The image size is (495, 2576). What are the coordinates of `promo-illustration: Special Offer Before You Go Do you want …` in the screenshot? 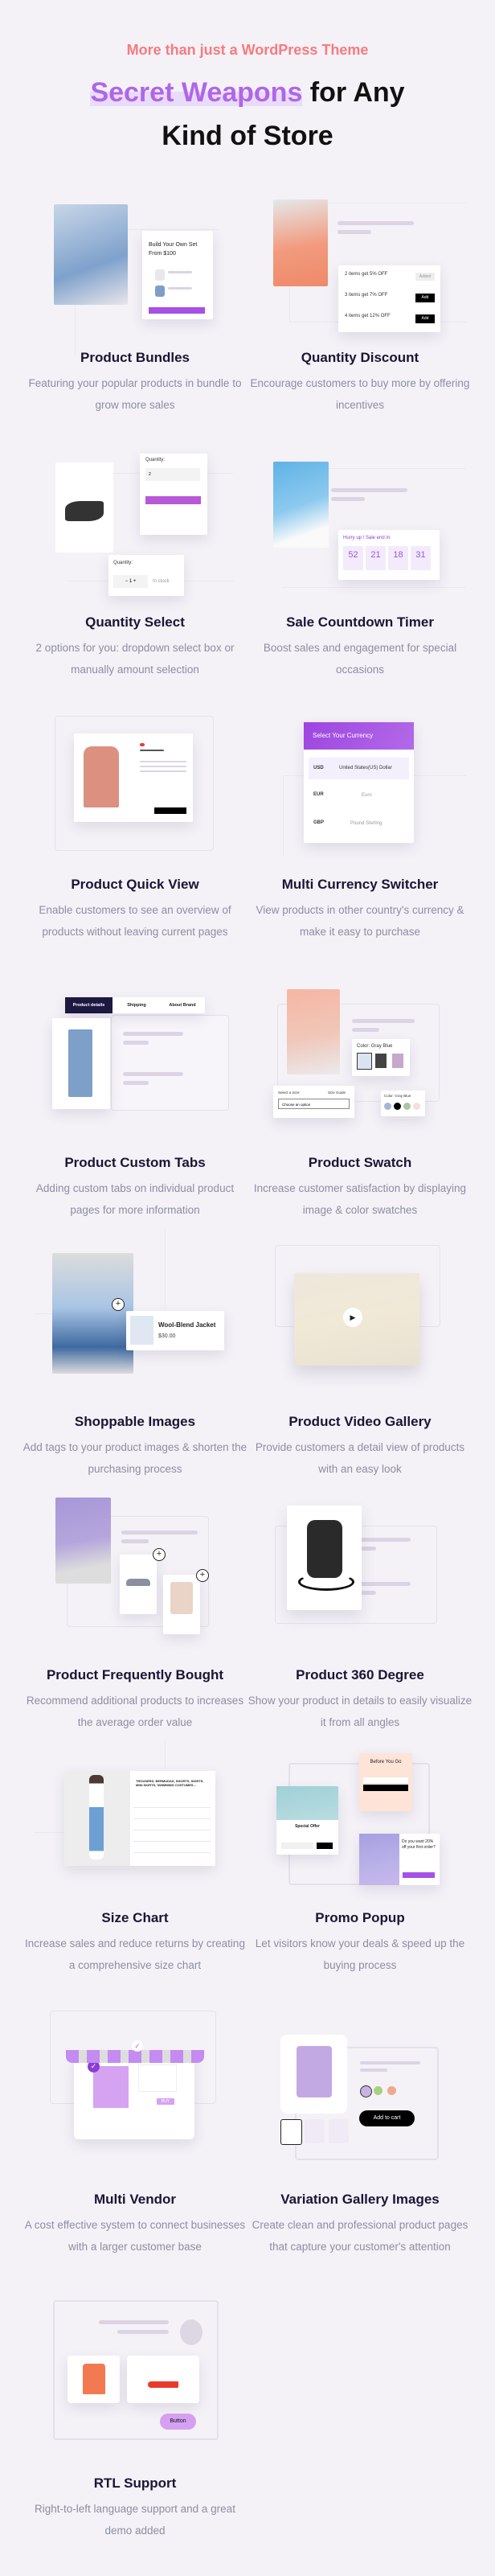 It's located at (360, 1821).